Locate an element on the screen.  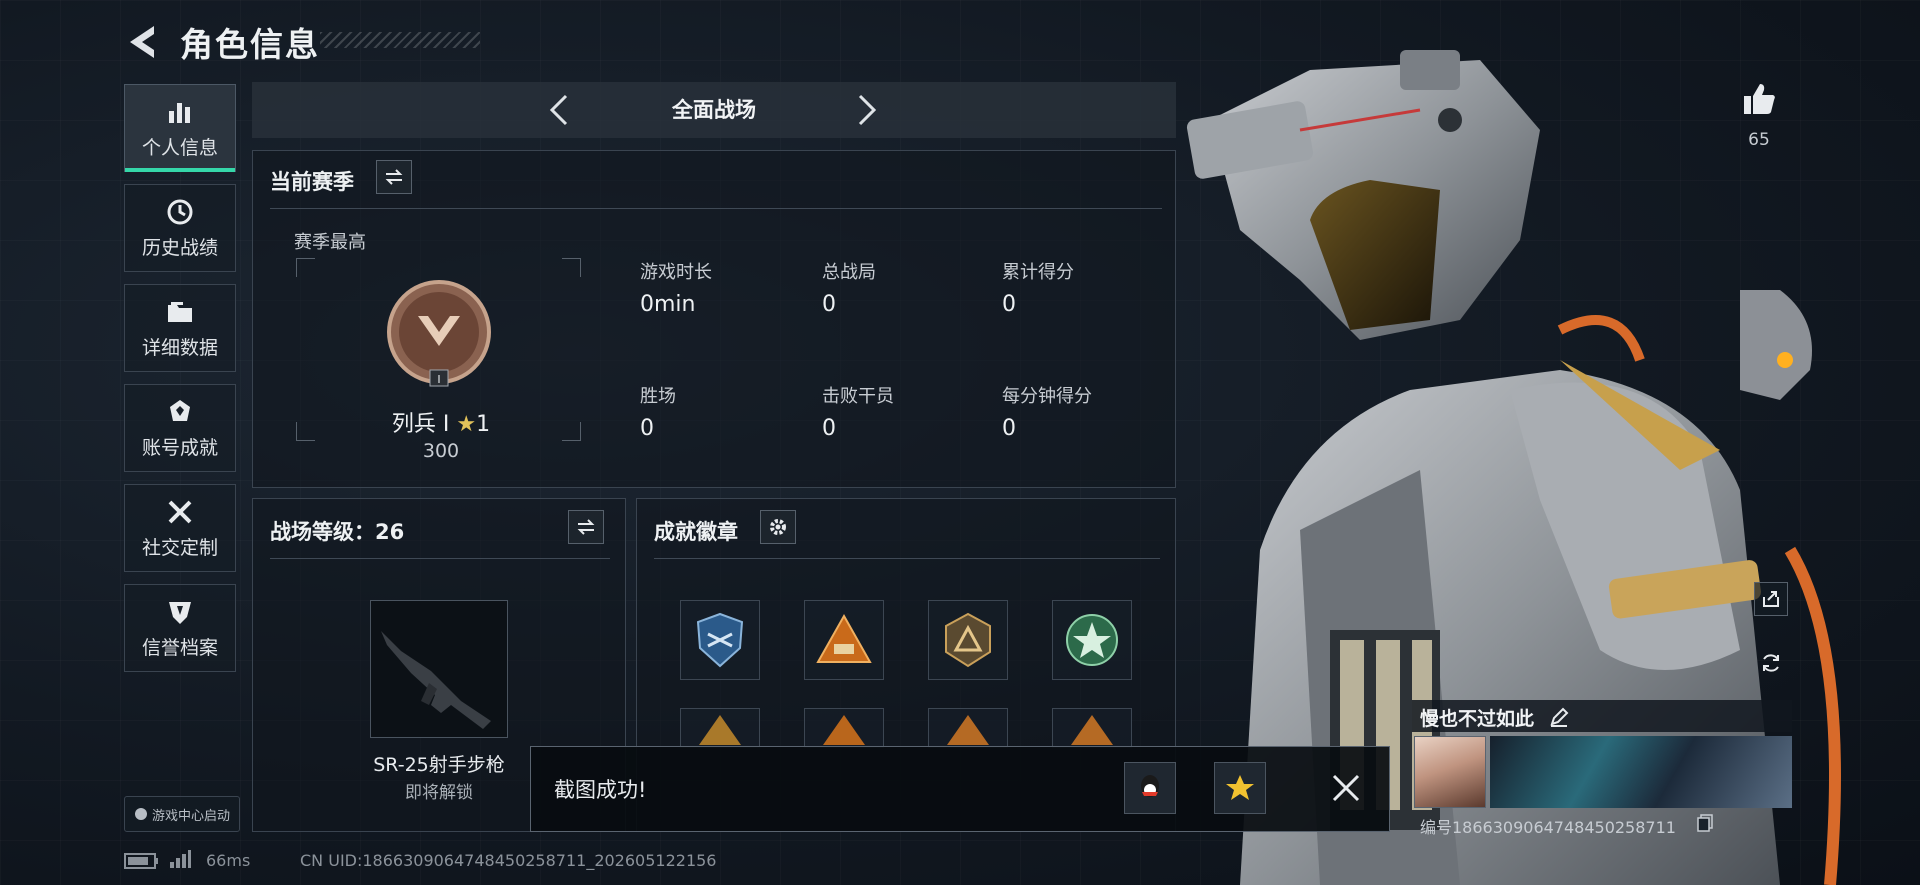
hex-badge-icon is located at coordinates (968, 640).